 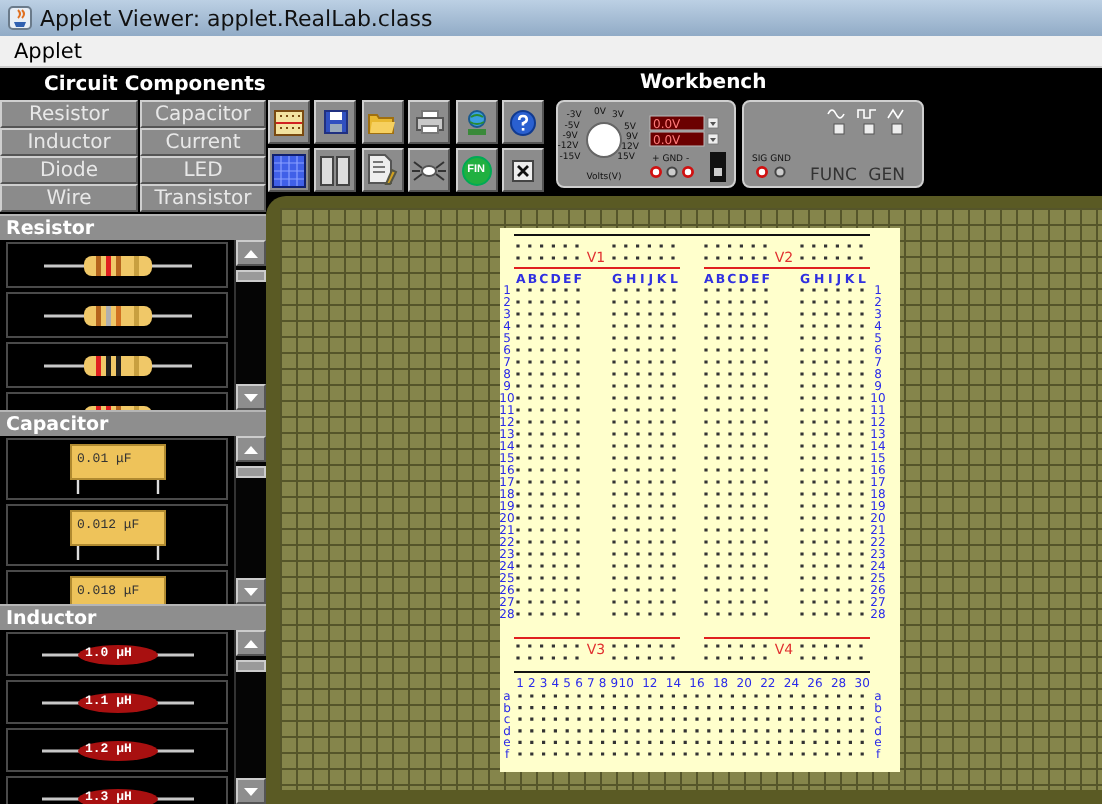 I want to click on breadboard-icon, so click(x=289, y=122).